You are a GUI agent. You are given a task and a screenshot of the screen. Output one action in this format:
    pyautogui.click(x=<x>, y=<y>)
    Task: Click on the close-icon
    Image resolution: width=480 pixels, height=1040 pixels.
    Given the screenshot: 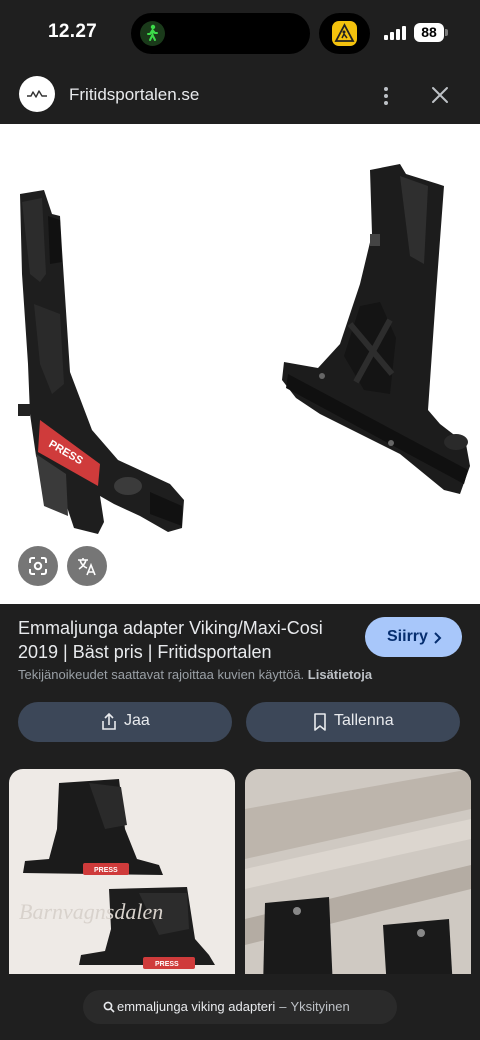 What is the action you would take?
    pyautogui.click(x=440, y=95)
    